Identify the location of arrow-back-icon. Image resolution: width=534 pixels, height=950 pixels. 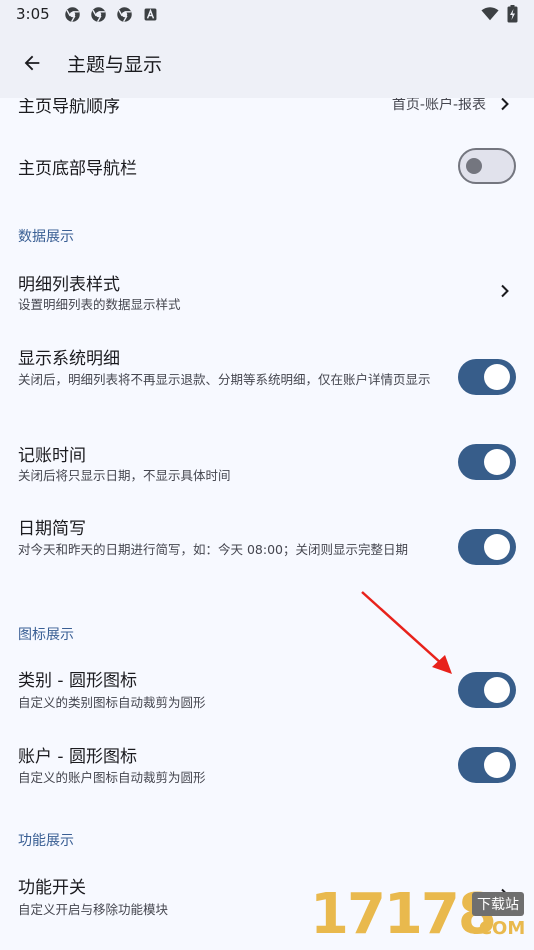
(32, 63).